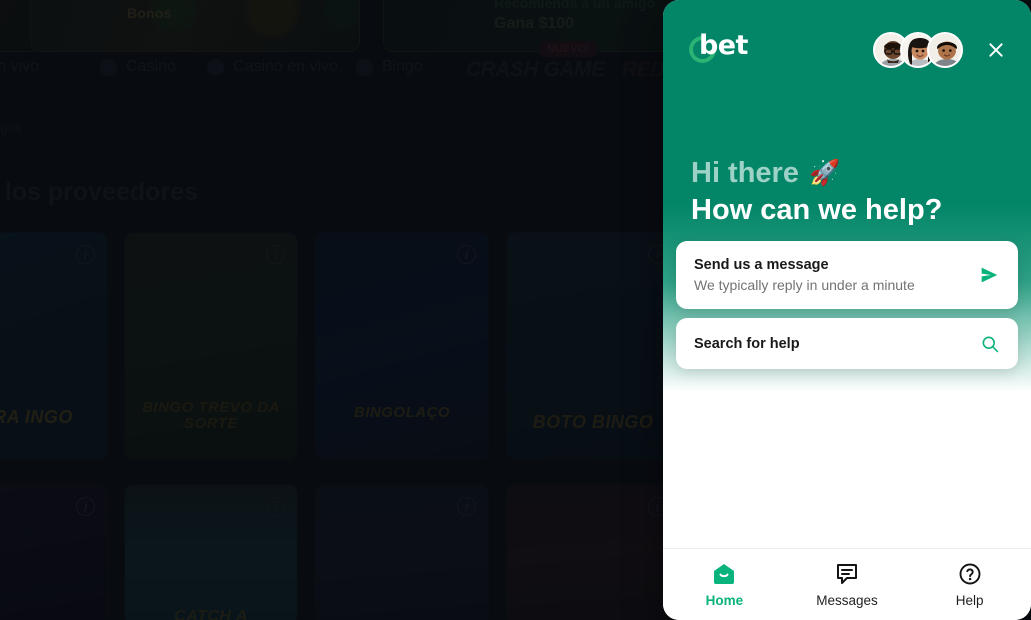  What do you see at coordinates (970, 573) in the screenshot?
I see `help-icon` at bounding box center [970, 573].